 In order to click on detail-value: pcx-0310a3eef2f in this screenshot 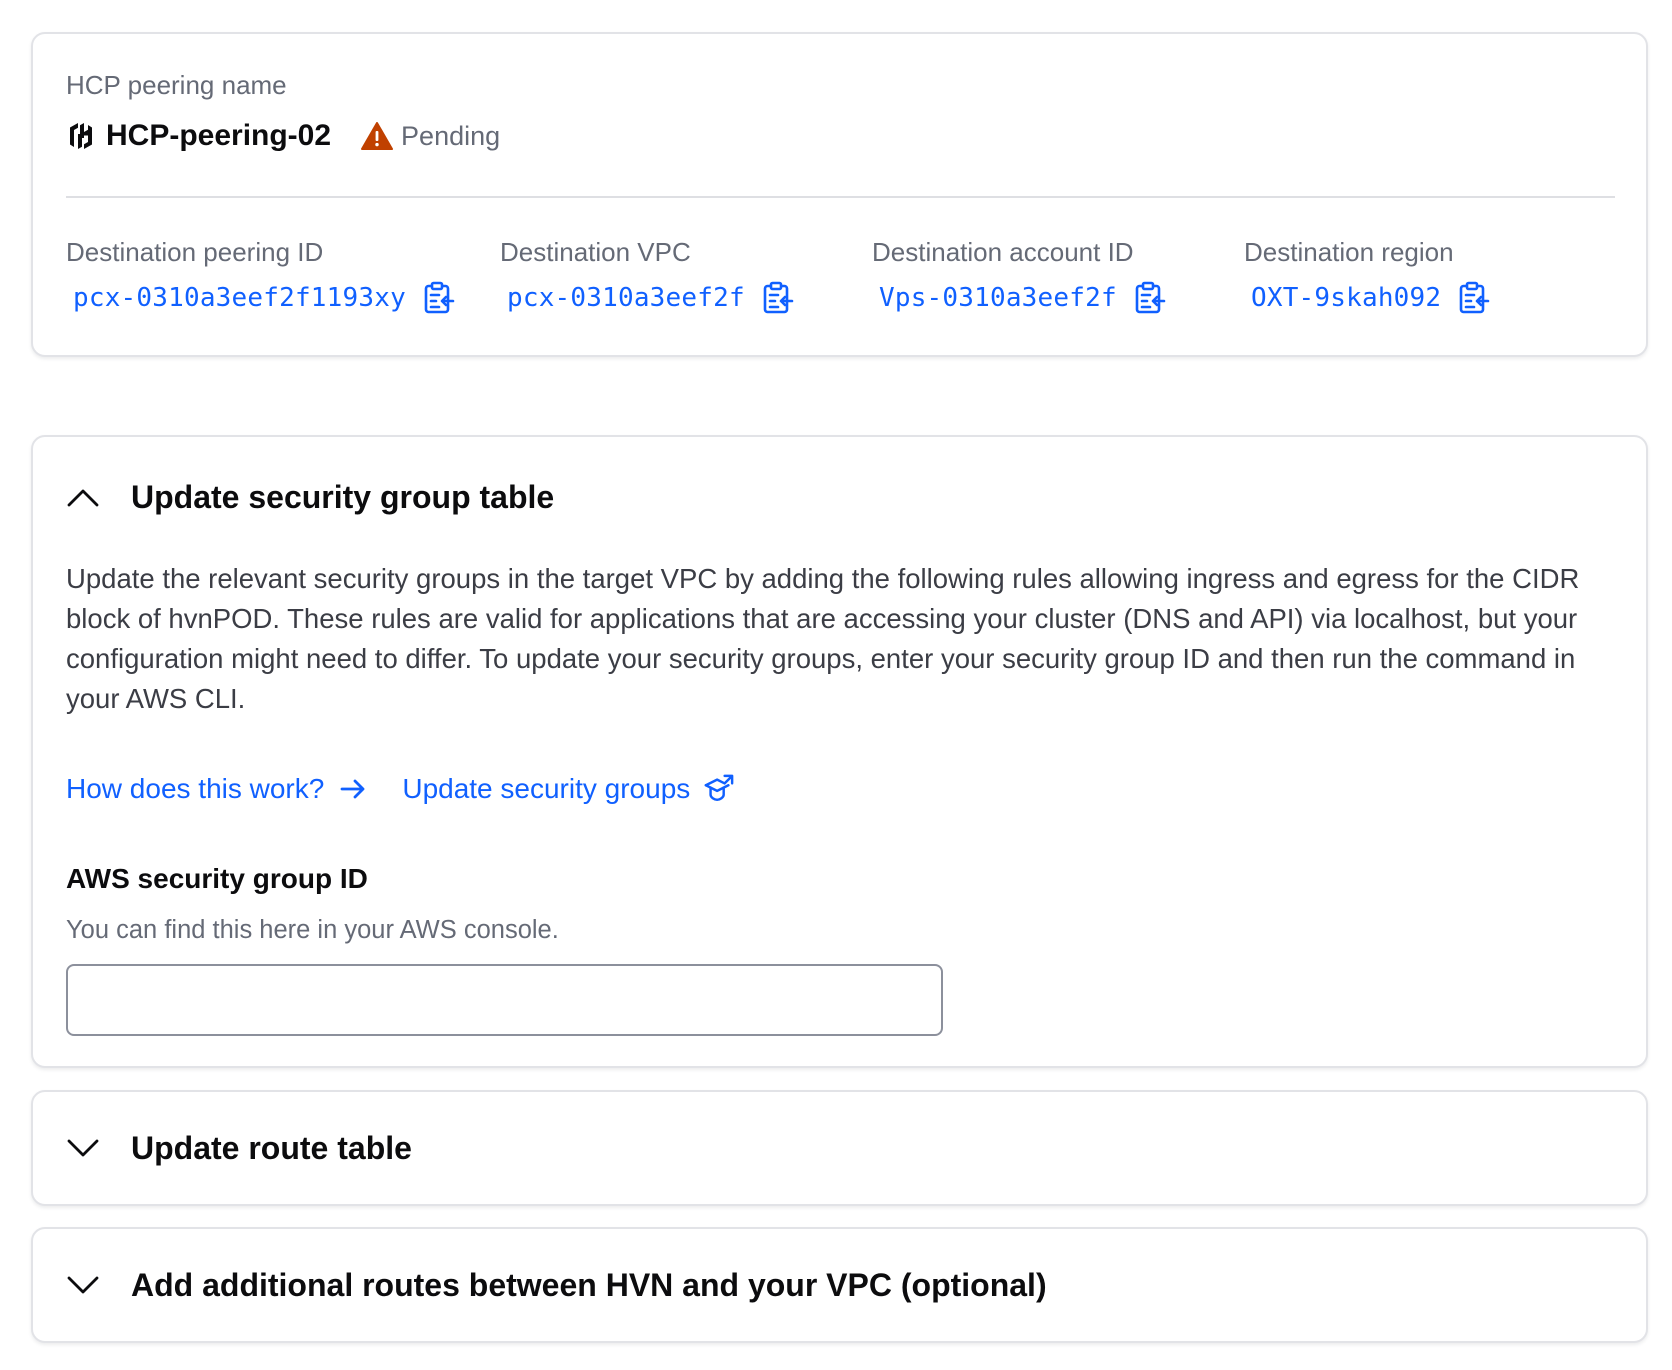, I will do `click(626, 298)`.